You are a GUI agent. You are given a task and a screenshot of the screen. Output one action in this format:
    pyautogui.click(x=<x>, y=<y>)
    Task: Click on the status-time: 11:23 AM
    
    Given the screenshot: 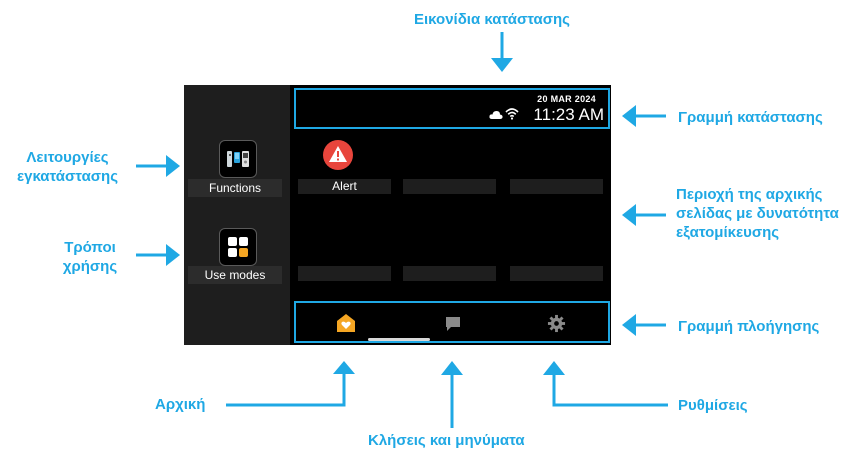 What is the action you would take?
    pyautogui.click(x=568, y=114)
    